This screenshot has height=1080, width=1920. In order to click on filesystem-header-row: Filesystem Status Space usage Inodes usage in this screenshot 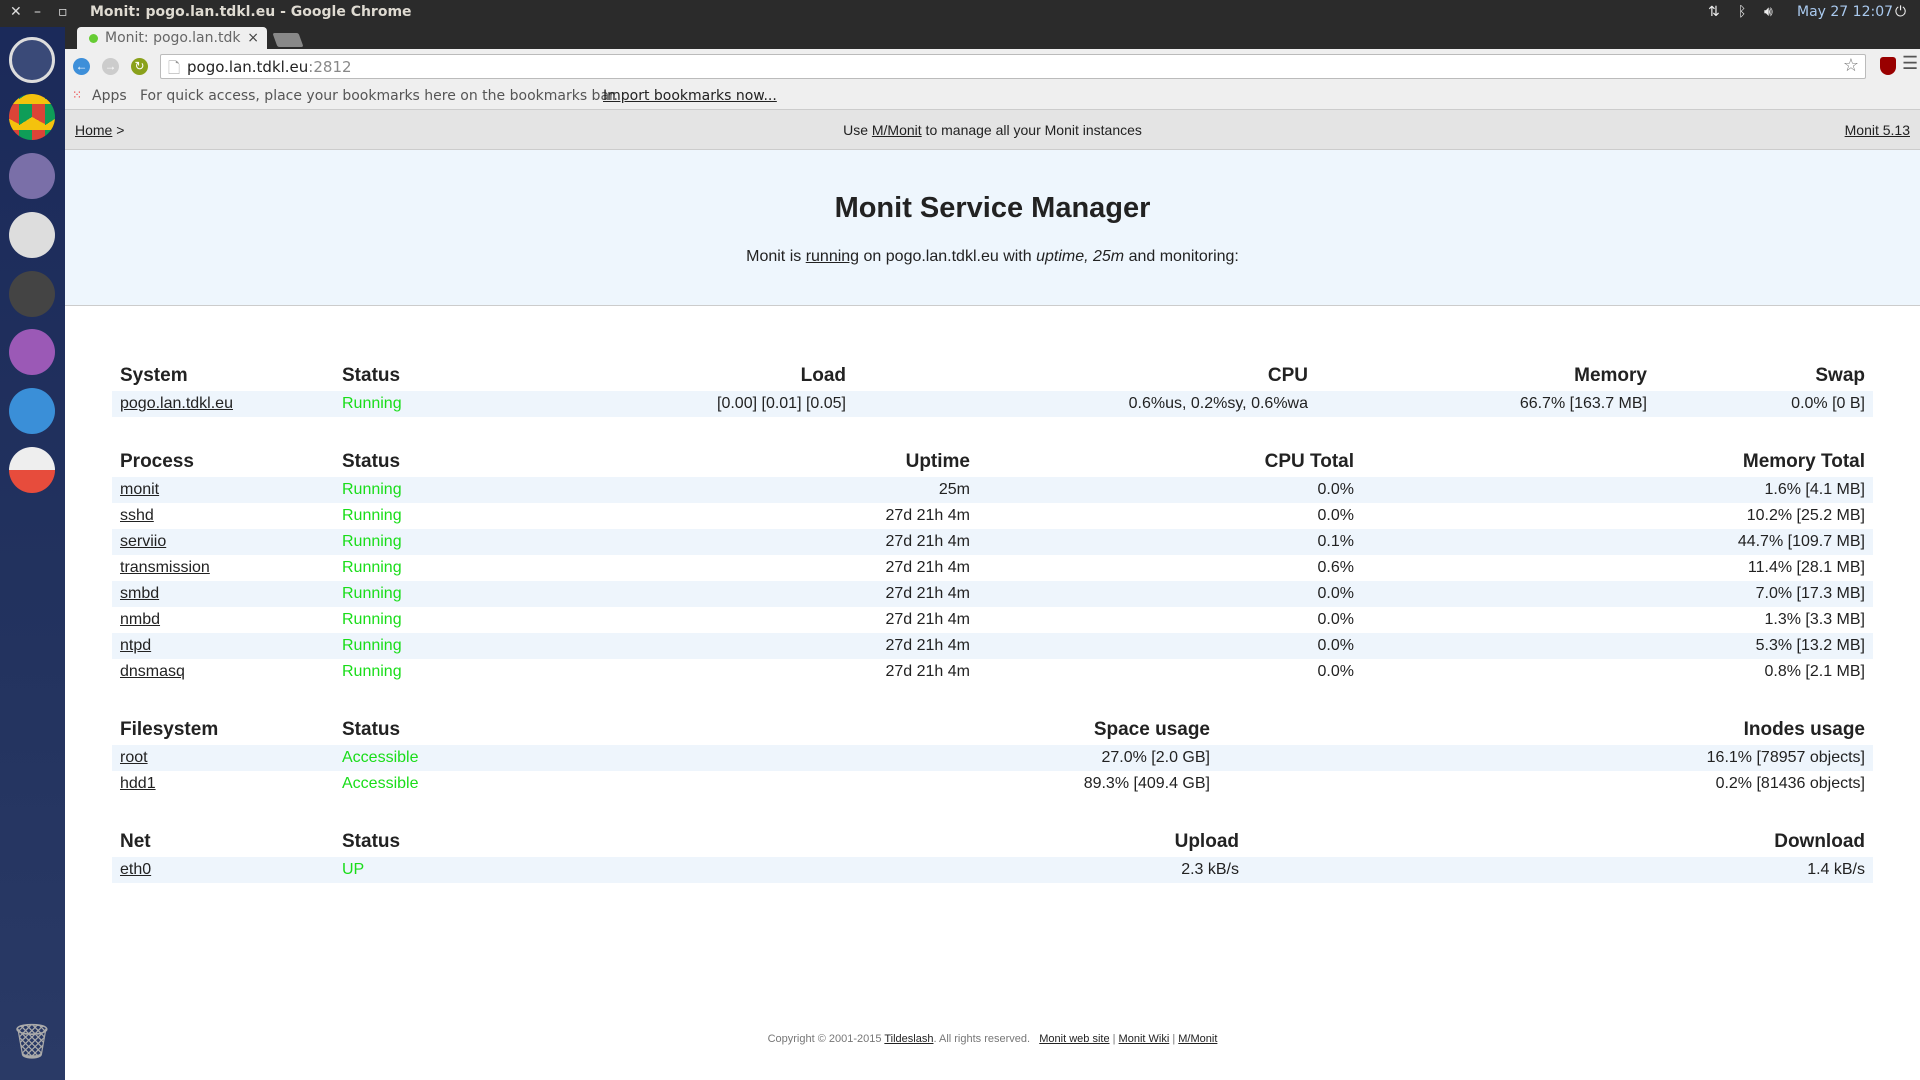, I will do `click(992, 730)`.